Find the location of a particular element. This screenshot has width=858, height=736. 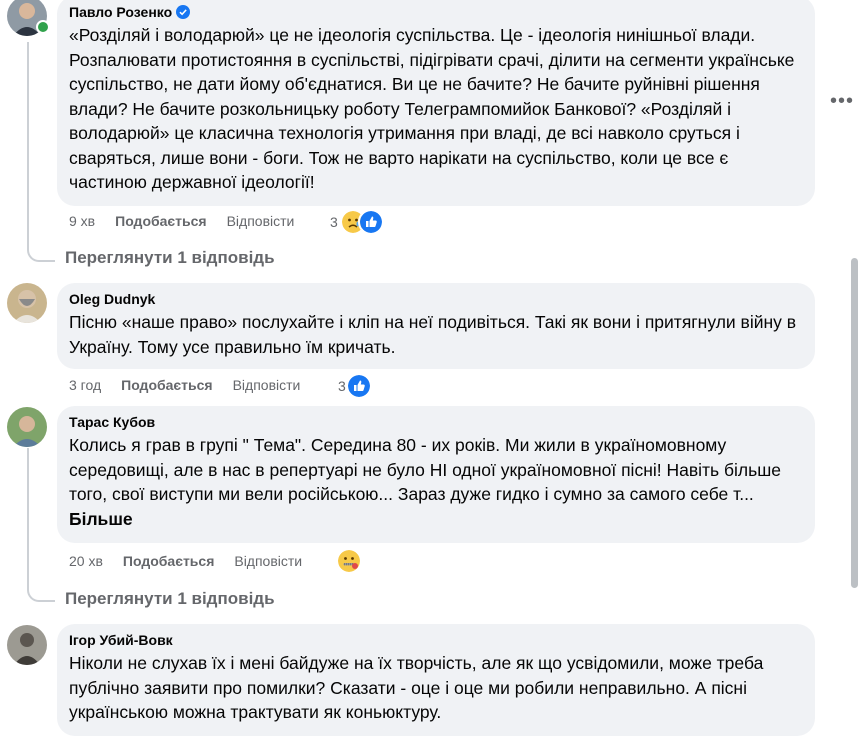

scrollbar is located at coordinates (854, 423).